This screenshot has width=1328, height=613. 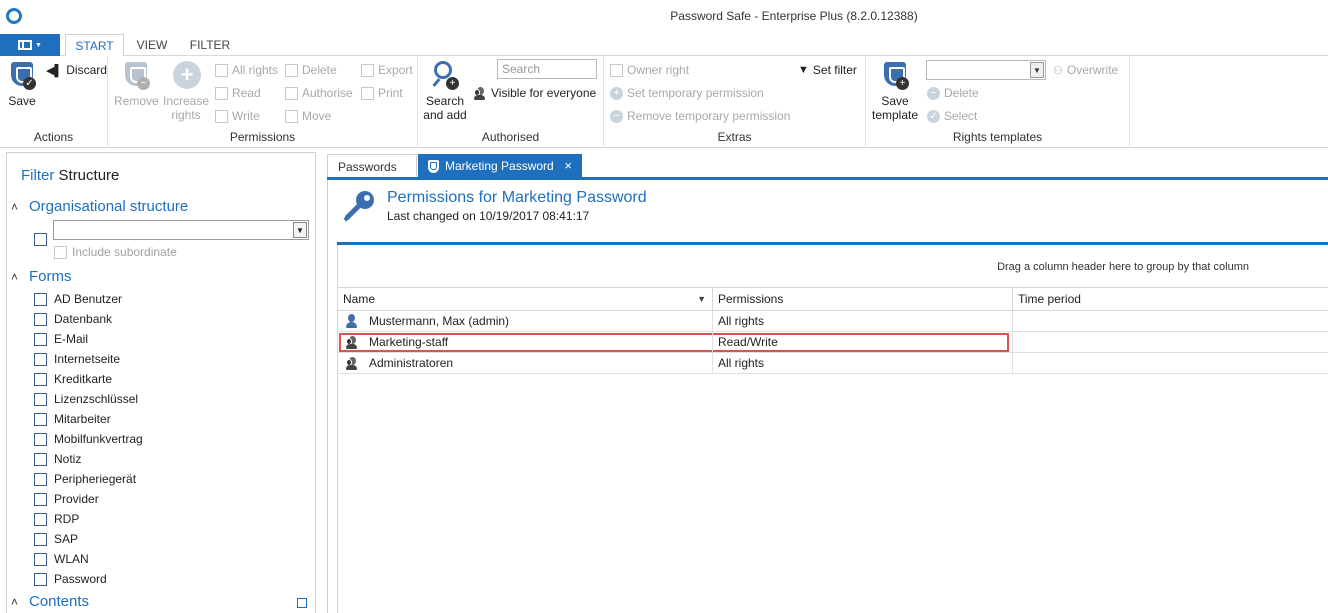 What do you see at coordinates (88, 539) in the screenshot?
I see `form-item-sap: SAP` at bounding box center [88, 539].